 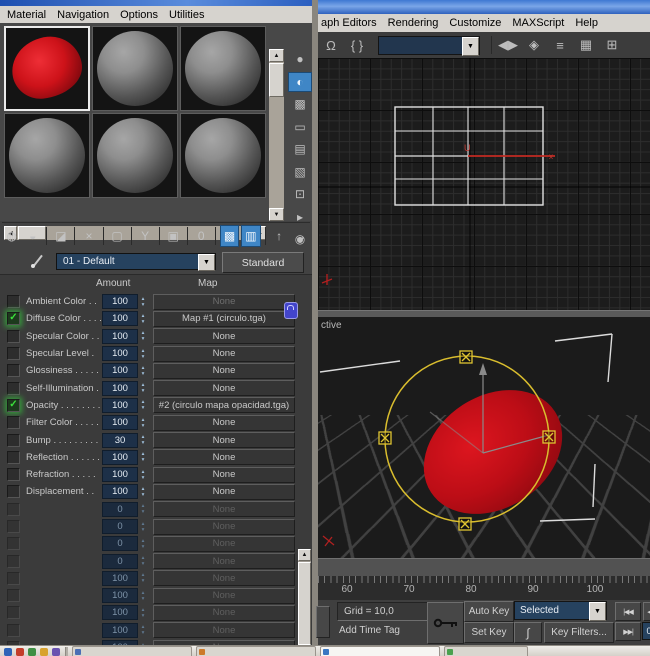 I want to click on menu-maxscript: MAXScript, so click(x=540, y=23).